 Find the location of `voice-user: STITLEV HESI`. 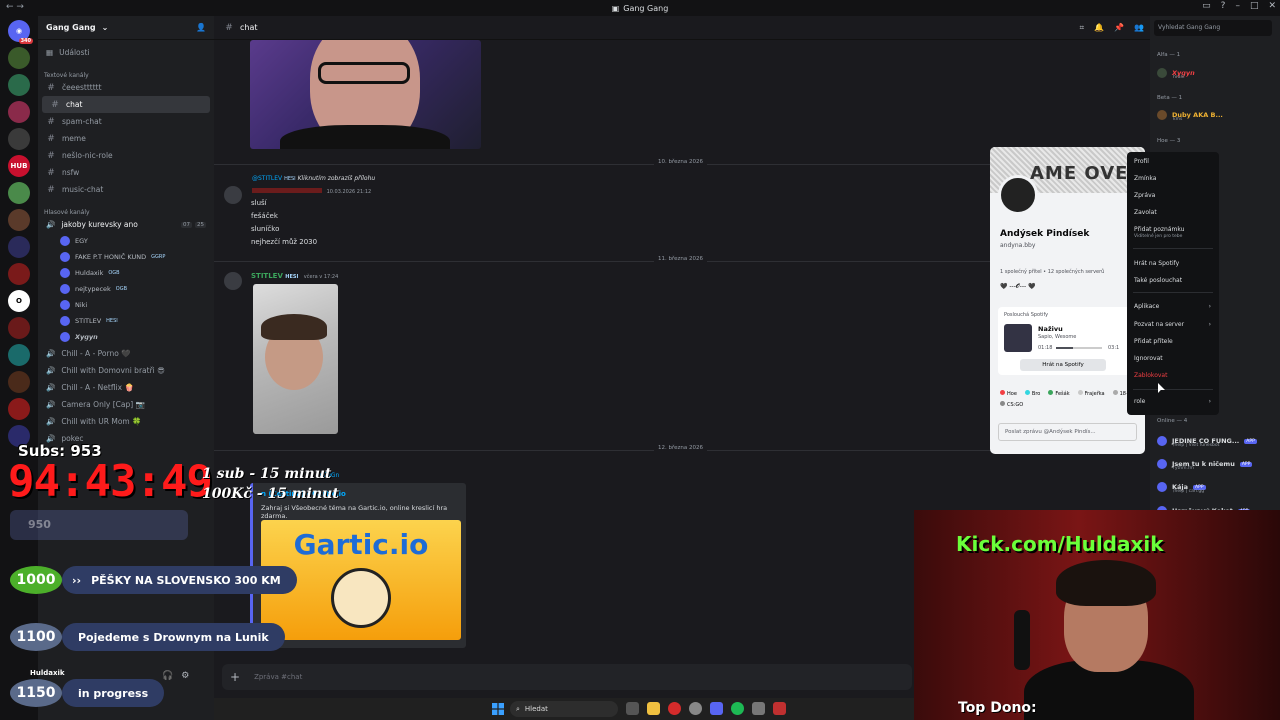

voice-user: STITLEV HESI is located at coordinates (126, 321).